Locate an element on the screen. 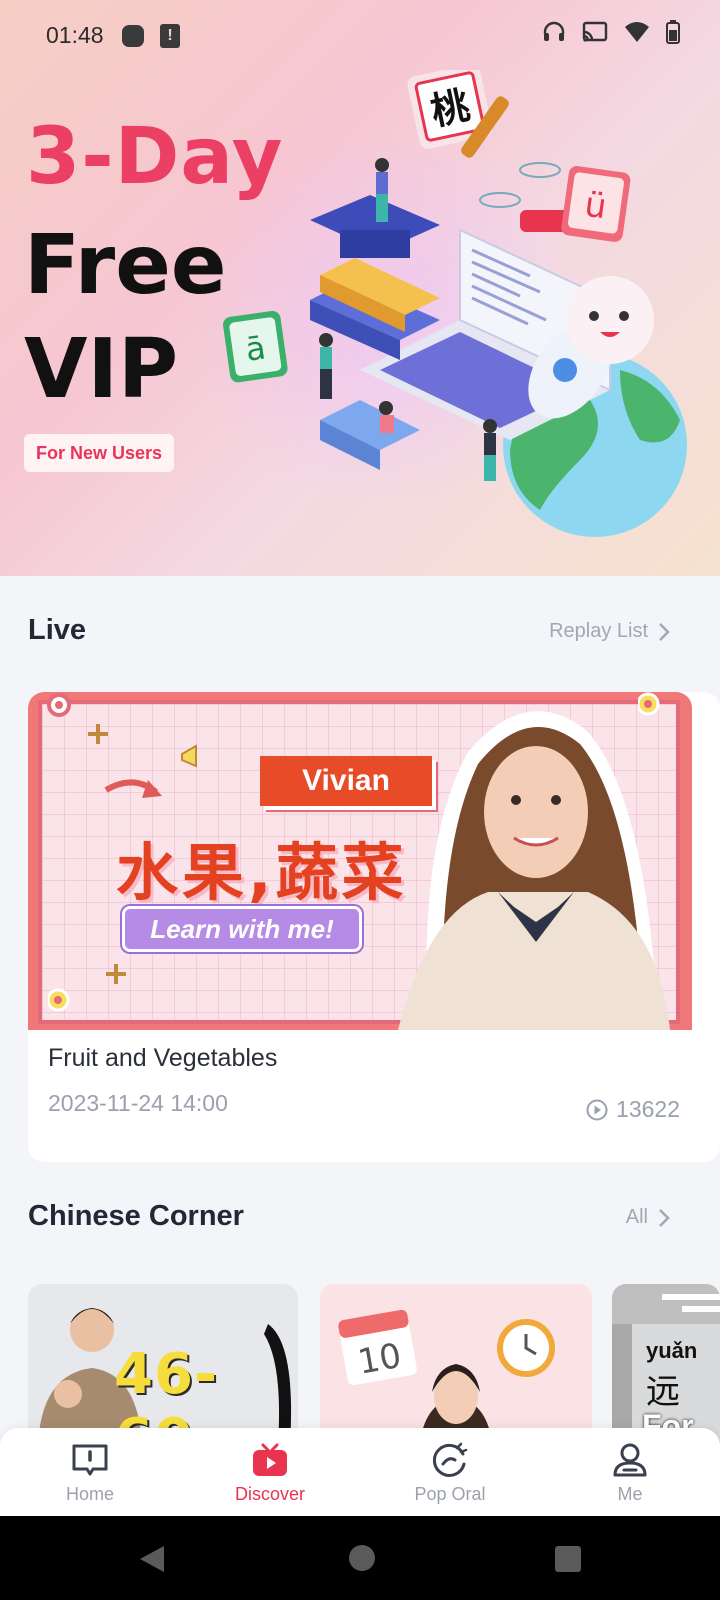 Image resolution: width=720 pixels, height=1600 pixels. nav-home: Home is located at coordinates (90, 1472).